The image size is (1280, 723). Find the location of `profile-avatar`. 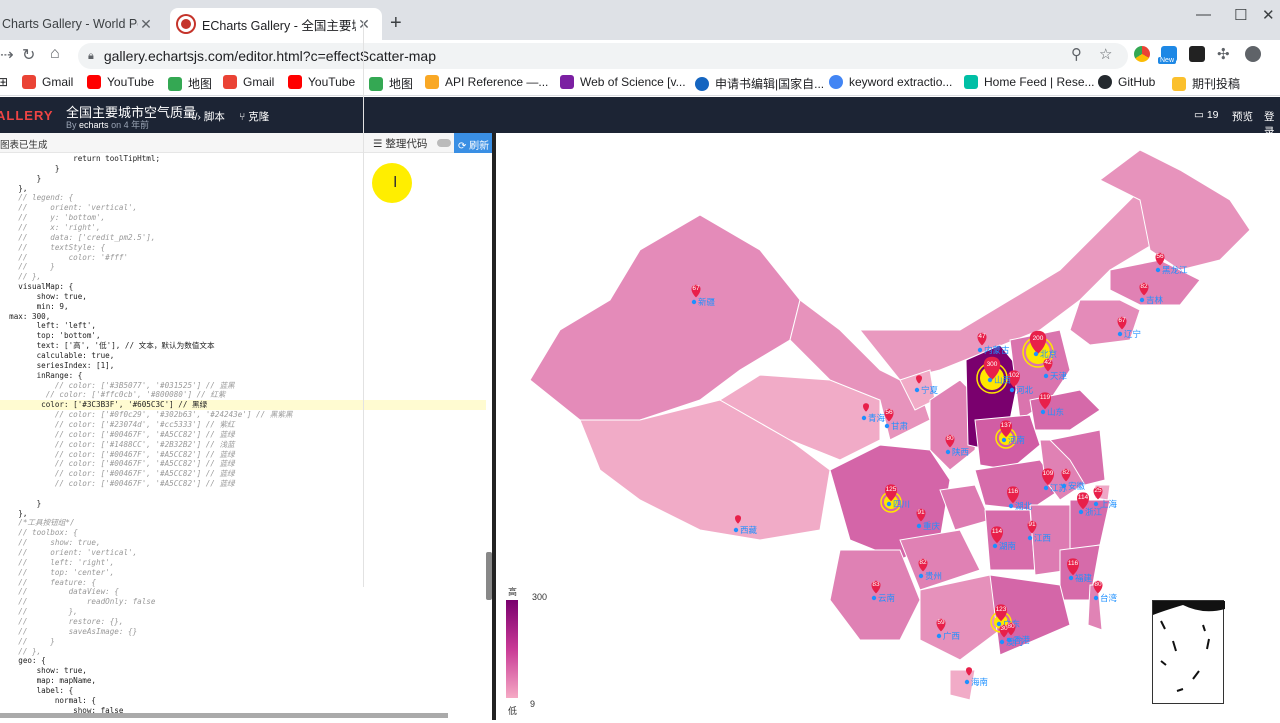

profile-avatar is located at coordinates (1253, 54).